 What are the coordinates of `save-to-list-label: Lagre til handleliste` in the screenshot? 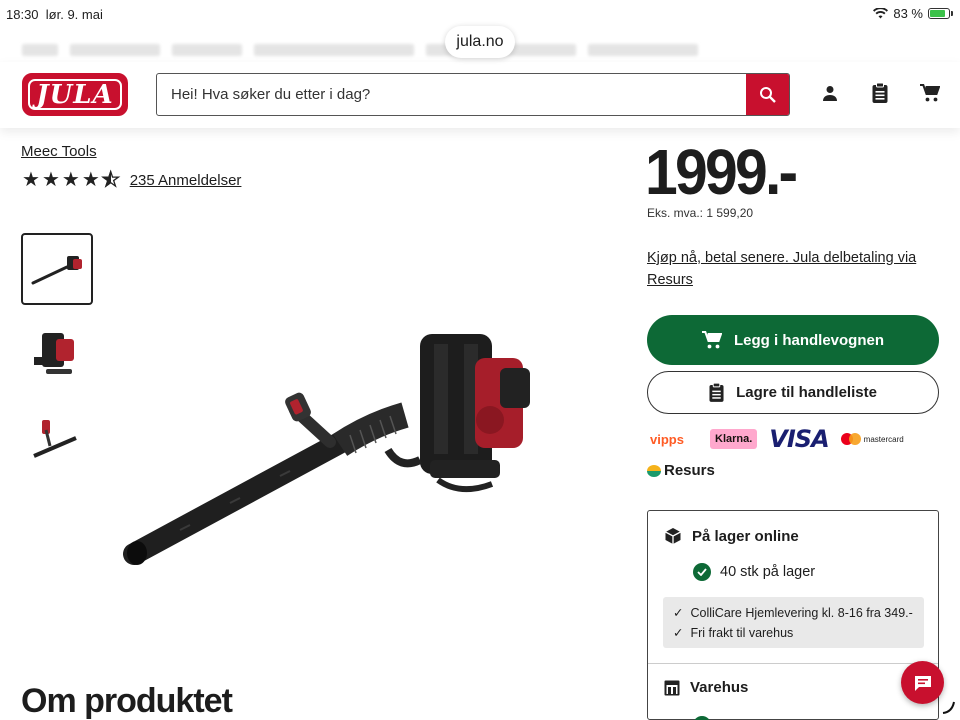 It's located at (806, 392).